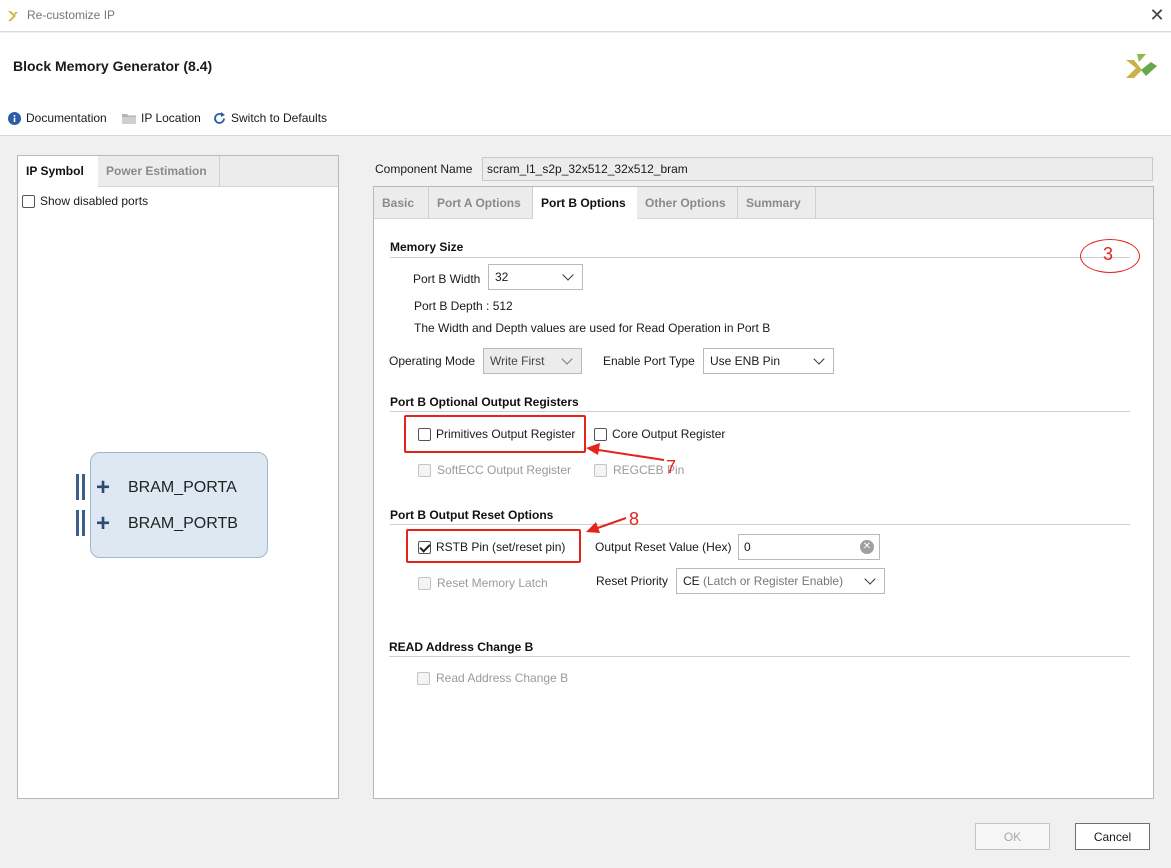 This screenshot has height=868, width=1171. I want to click on refresh-icon, so click(219, 118).